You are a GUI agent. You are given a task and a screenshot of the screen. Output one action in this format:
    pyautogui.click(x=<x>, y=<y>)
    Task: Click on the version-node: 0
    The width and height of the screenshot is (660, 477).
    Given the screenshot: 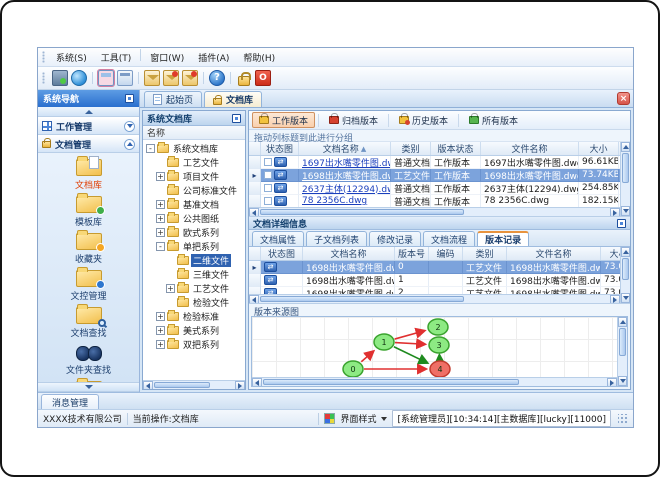 What is the action you would take?
    pyautogui.click(x=353, y=369)
    